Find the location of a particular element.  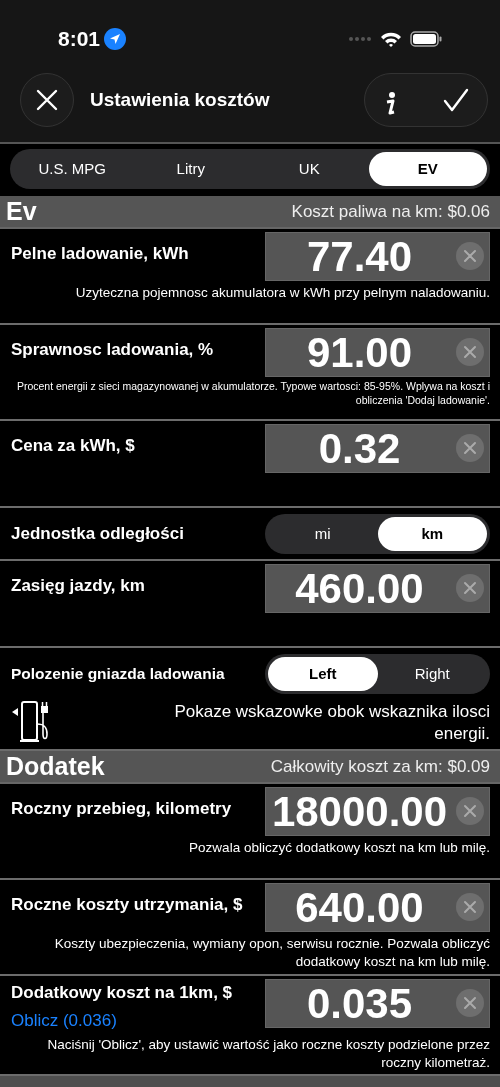

close-icon is located at coordinates (47, 100).